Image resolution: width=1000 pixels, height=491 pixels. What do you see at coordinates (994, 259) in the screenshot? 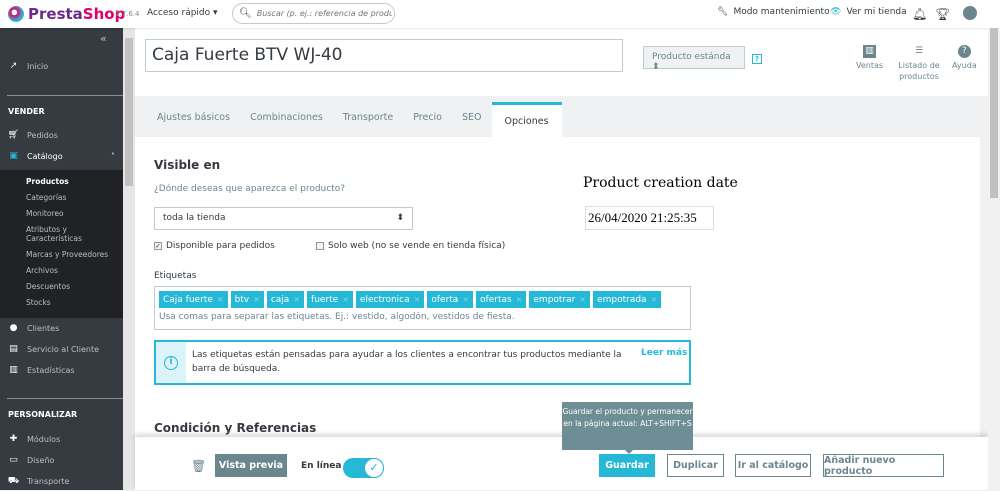
I see `page-scrollbar` at bounding box center [994, 259].